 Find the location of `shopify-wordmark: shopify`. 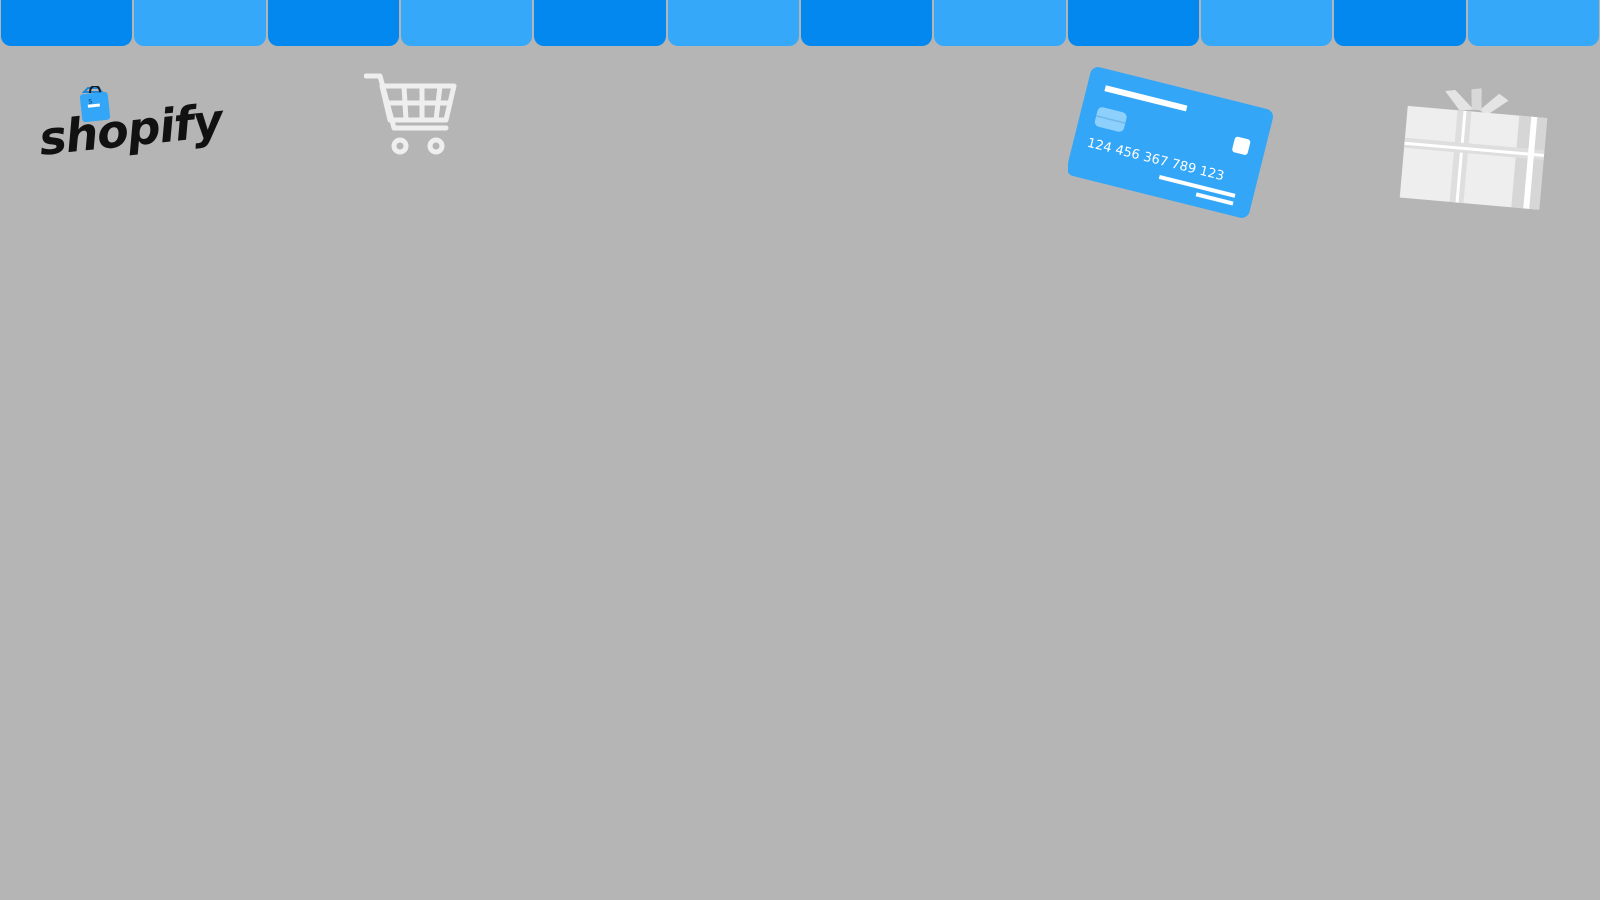

shopify-wordmark: shopify is located at coordinates (130, 129).